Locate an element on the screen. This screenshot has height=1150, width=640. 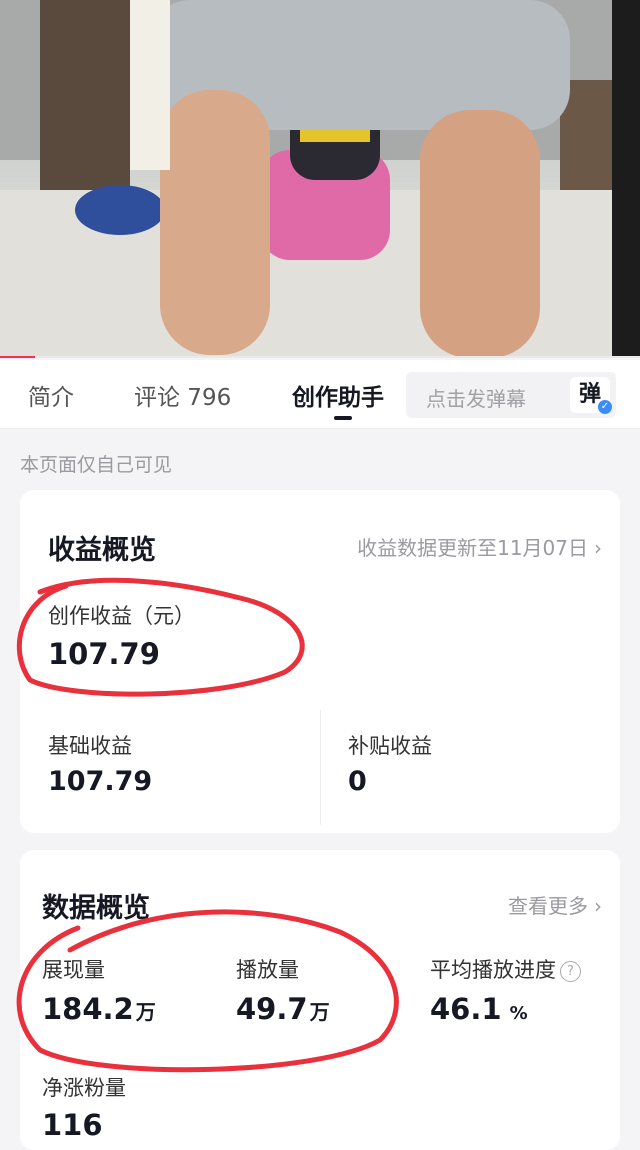
impressions-metric: 184.2 万 is located at coordinates (99, 1009).